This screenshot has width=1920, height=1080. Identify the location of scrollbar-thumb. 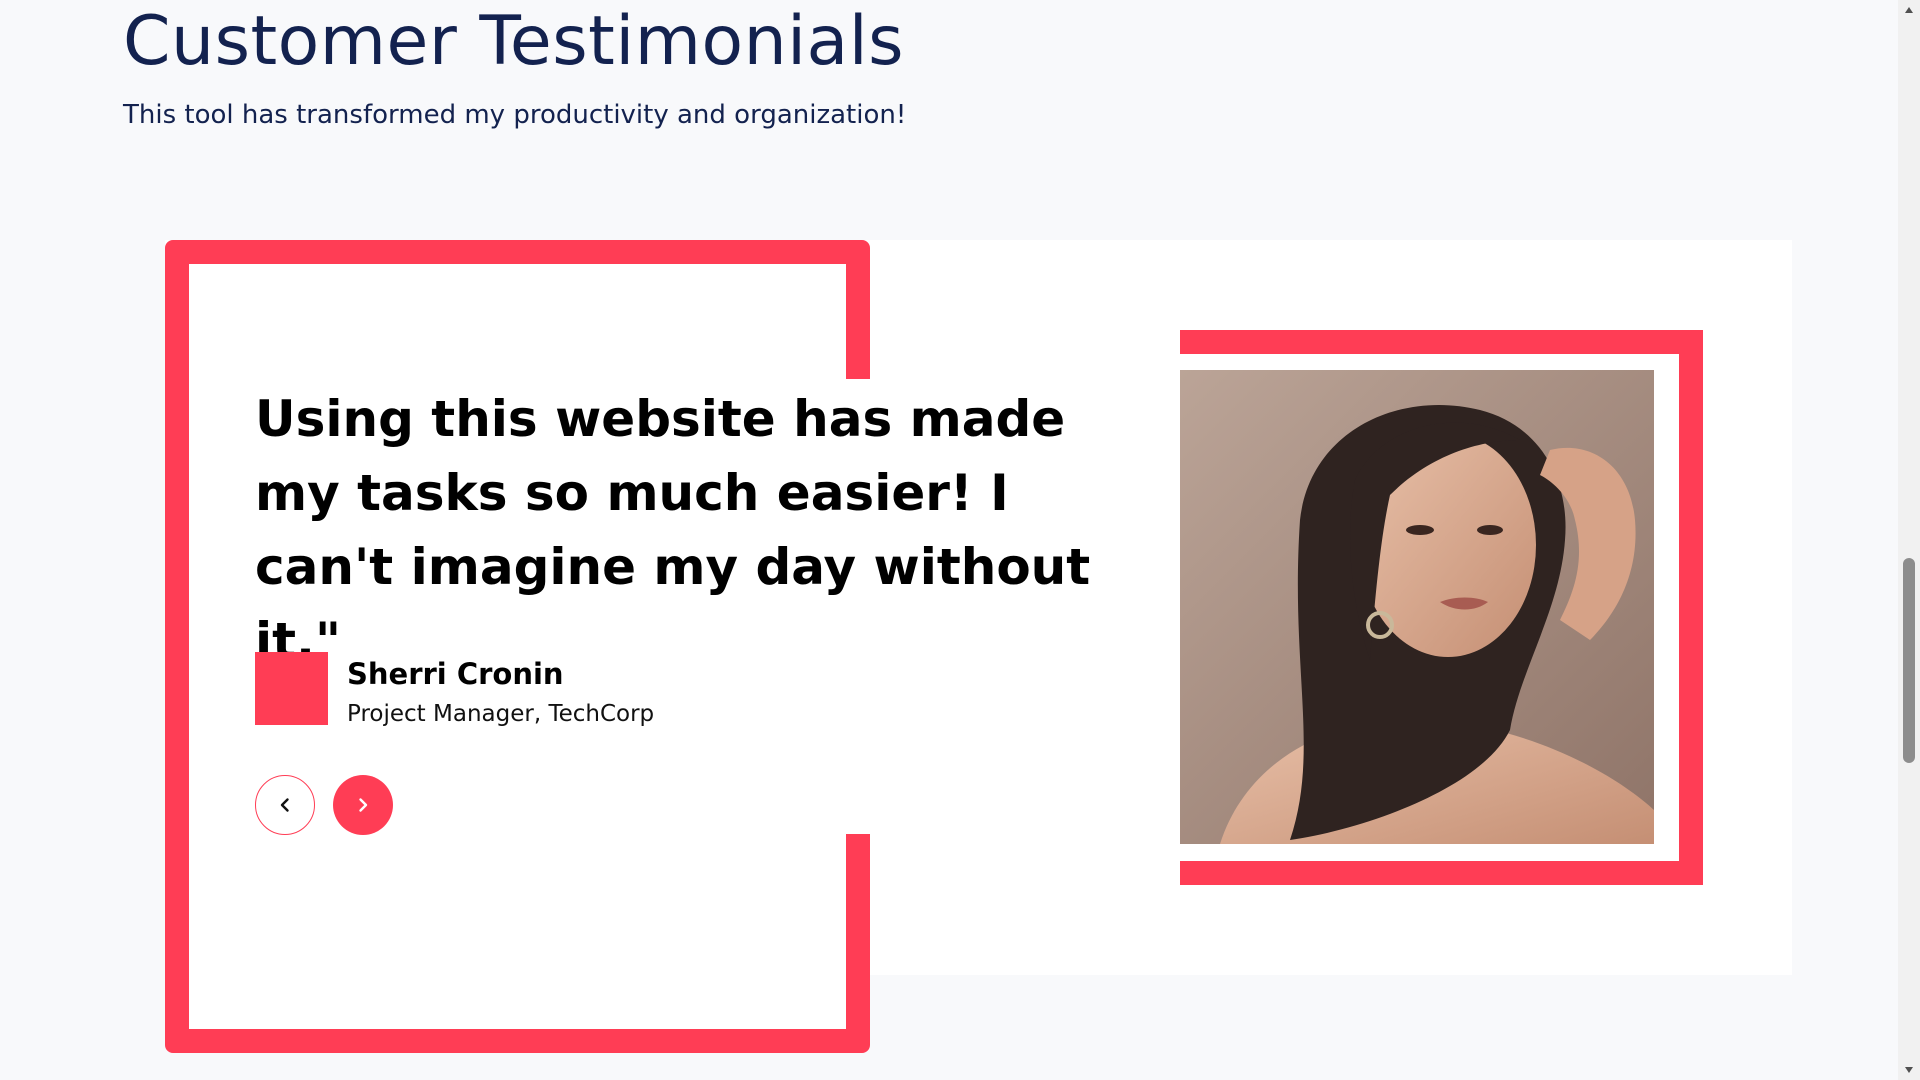
(1909, 660).